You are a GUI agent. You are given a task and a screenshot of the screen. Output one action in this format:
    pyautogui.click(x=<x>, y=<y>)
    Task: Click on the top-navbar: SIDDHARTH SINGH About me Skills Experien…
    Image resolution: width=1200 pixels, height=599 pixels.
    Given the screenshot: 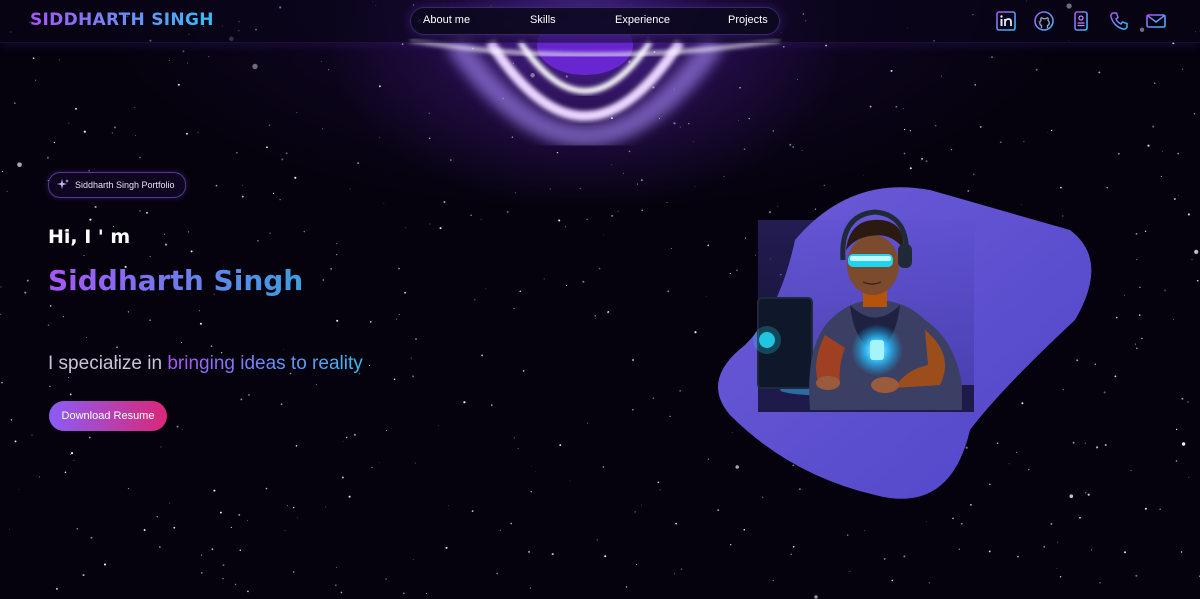 What is the action you would take?
    pyautogui.click(x=600, y=21)
    